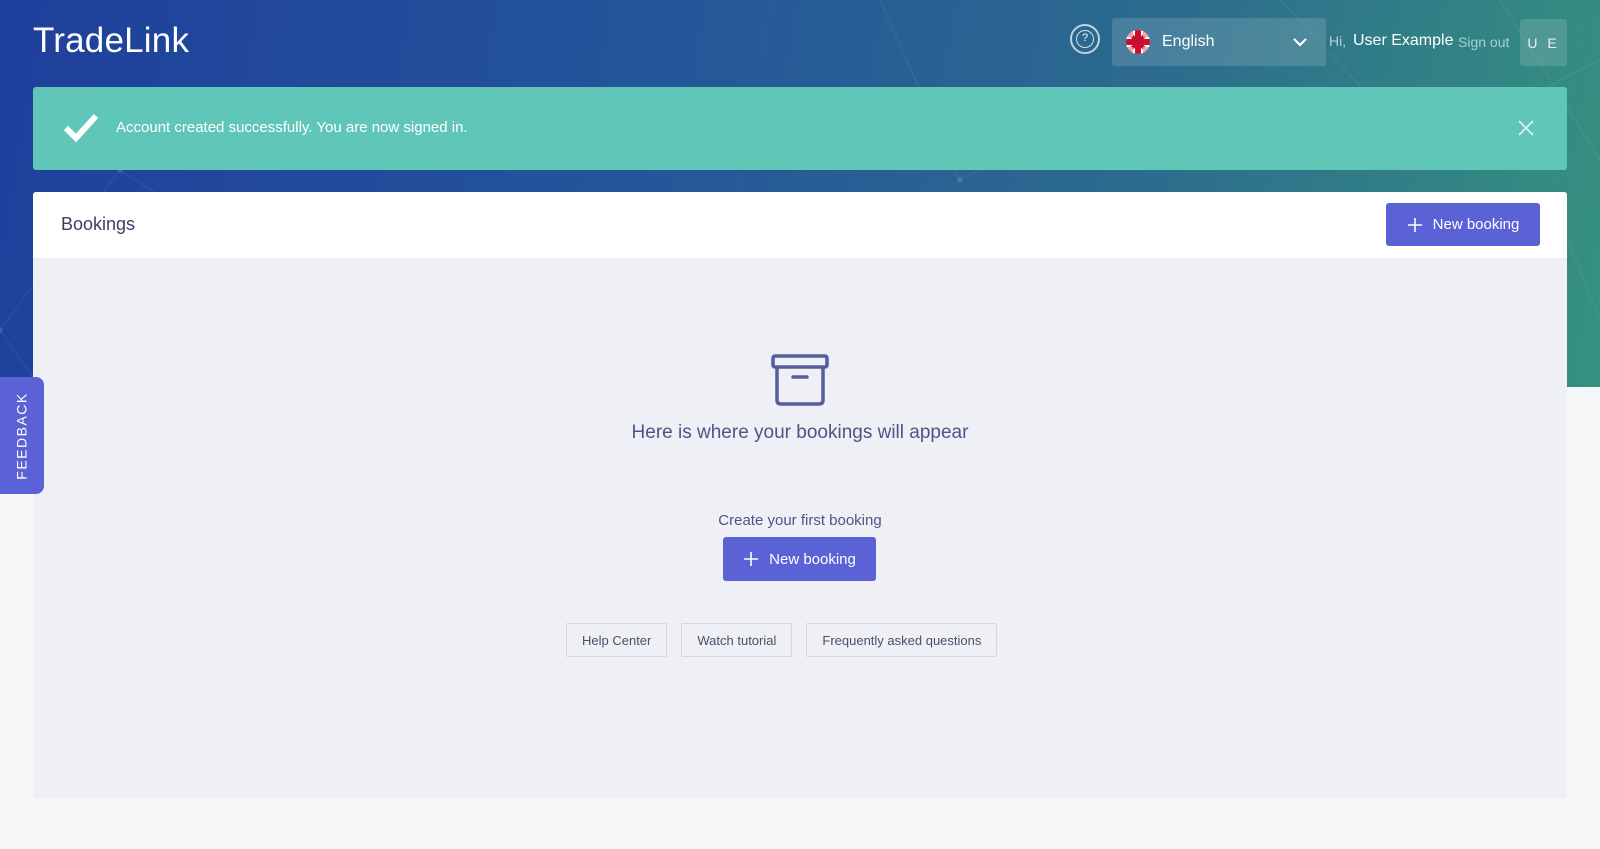 Image resolution: width=1600 pixels, height=849 pixels. I want to click on help-button: ?, so click(1085, 39).